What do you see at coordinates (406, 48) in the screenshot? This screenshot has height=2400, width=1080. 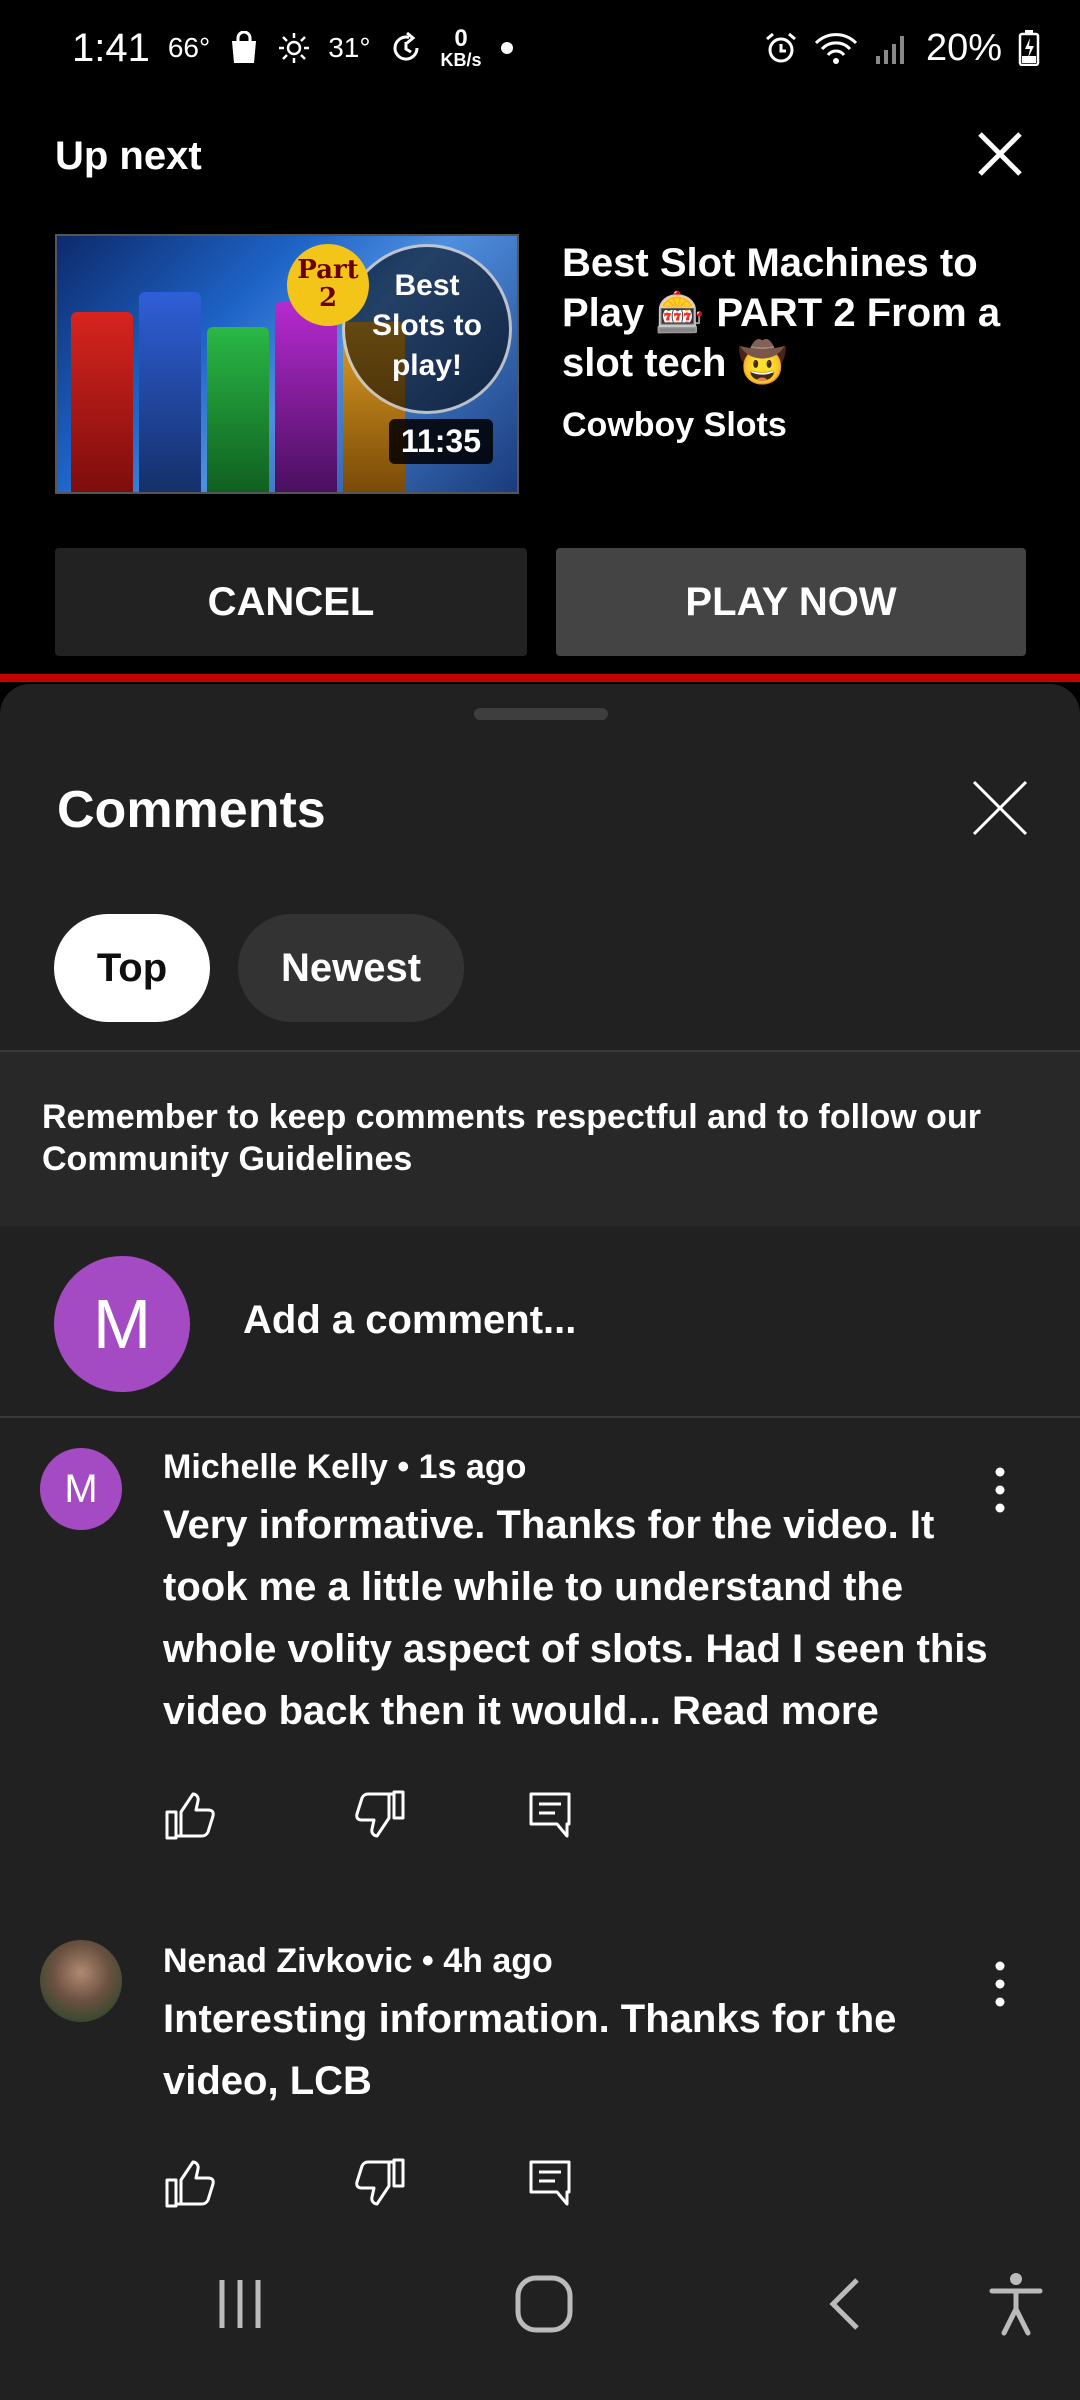 I see `sync-icon` at bounding box center [406, 48].